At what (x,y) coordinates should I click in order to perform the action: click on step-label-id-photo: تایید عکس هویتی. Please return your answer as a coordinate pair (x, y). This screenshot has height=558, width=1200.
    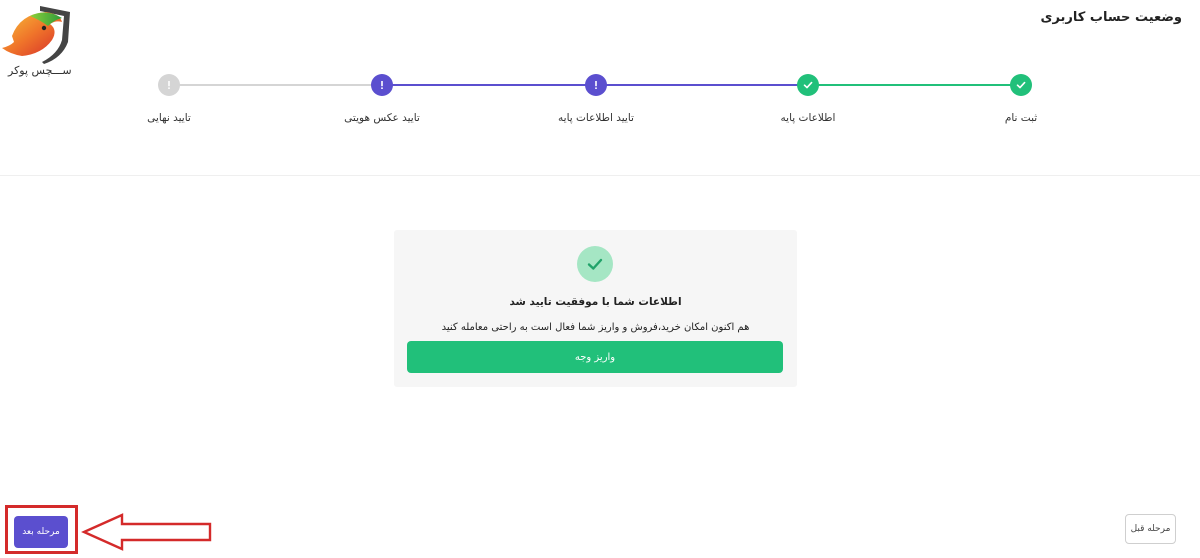
    Looking at the image, I should click on (382, 118).